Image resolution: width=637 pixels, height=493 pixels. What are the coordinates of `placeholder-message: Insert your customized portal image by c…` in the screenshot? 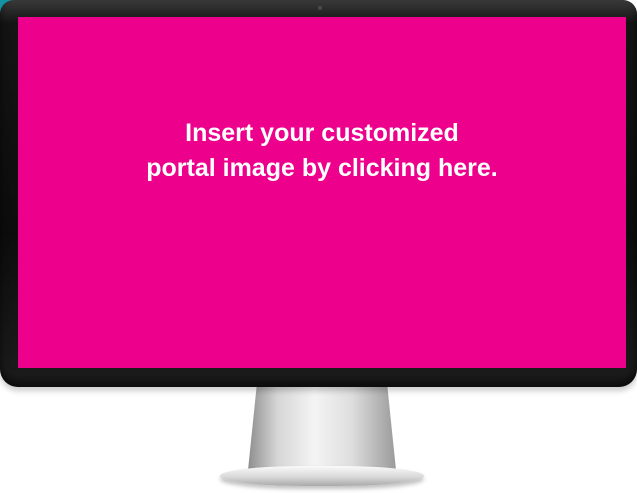 It's located at (322, 151).